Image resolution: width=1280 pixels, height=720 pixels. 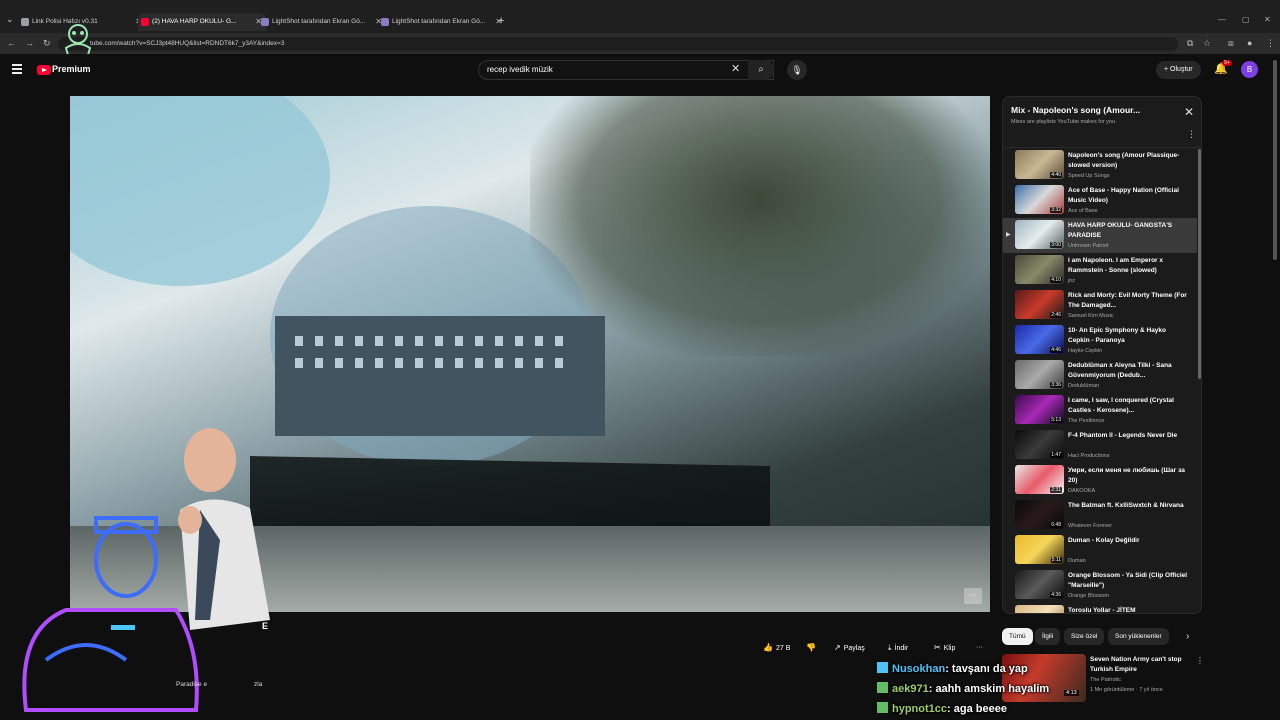 I want to click on avatar: B, so click(x=1249, y=69).